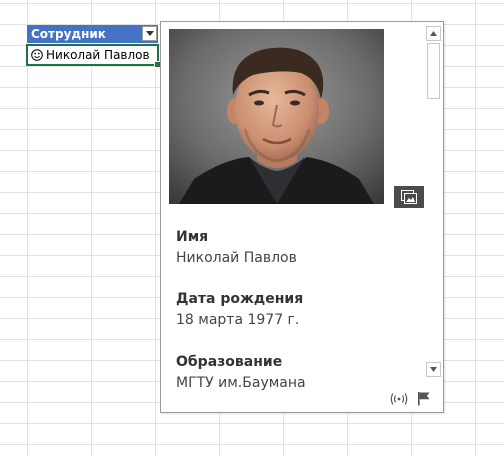 This screenshot has height=456, width=504. Describe the element at coordinates (241, 383) in the screenshot. I see `field-value-education: МГТУ им.Баумана` at that location.